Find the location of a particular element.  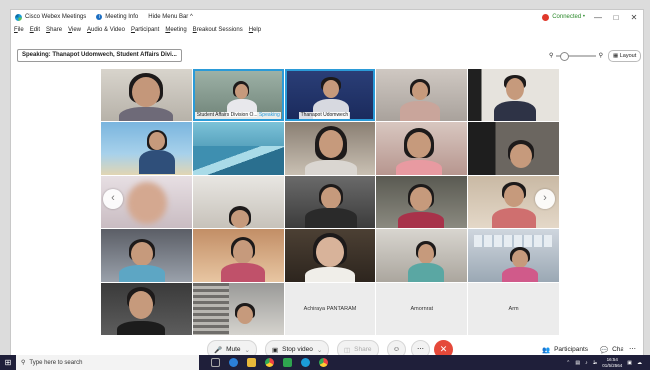

participant-tile: Thanapot Udomwech is located at coordinates (330, 95).